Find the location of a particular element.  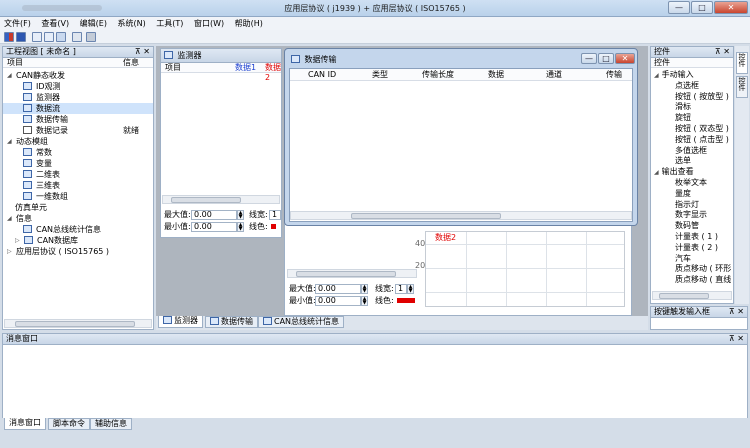

tree-item: 仿真单元 is located at coordinates (78, 207).